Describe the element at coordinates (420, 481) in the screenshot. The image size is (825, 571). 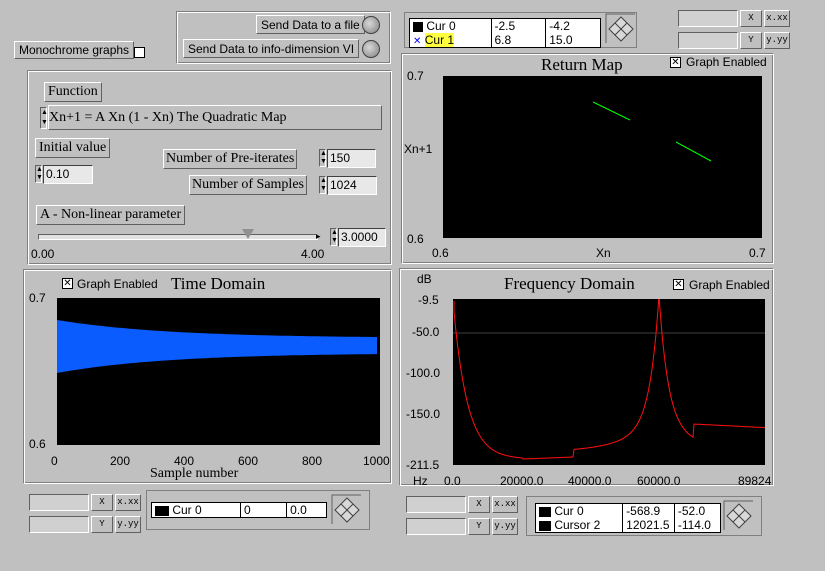
I see `freq-domain-xunit: Hz` at that location.